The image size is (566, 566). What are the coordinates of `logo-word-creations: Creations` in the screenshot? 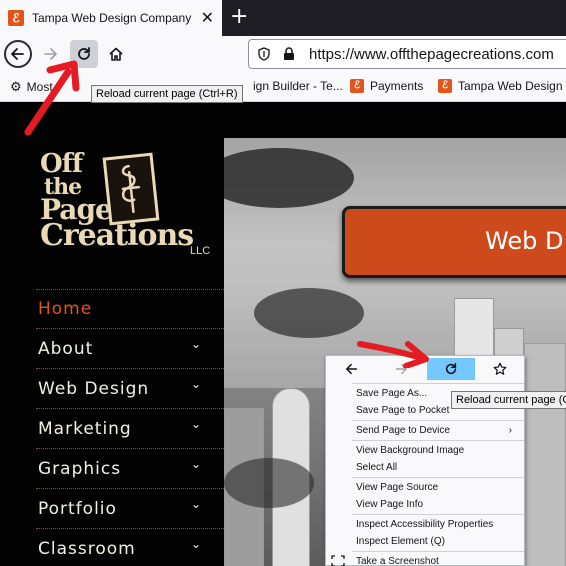 It's located at (117, 235).